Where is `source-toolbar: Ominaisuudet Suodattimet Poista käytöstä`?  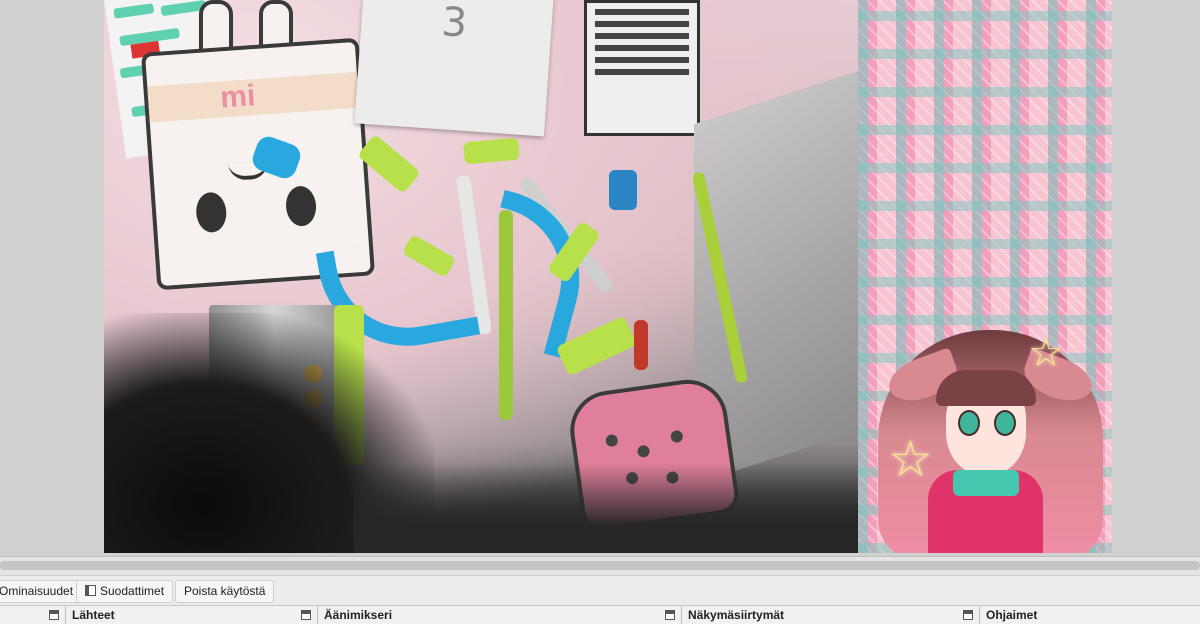
source-toolbar: Ominaisuudet Suodattimet Poista käytöstä is located at coordinates (600, 590).